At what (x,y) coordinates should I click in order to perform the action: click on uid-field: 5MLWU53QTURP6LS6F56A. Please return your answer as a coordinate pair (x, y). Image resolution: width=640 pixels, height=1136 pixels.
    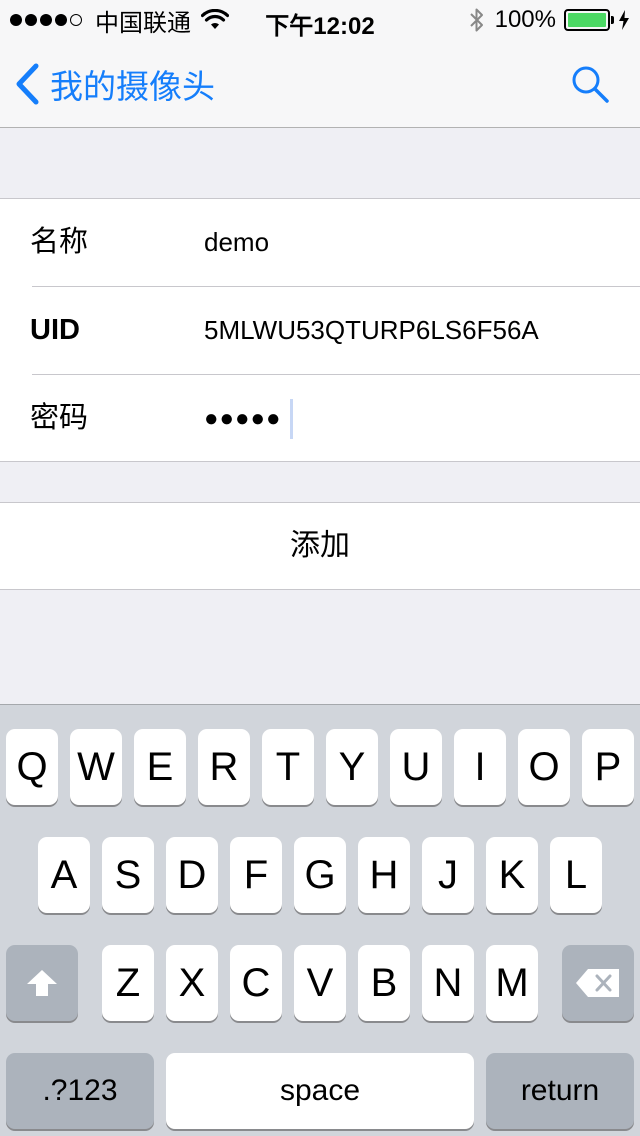
    Looking at the image, I should click on (371, 330).